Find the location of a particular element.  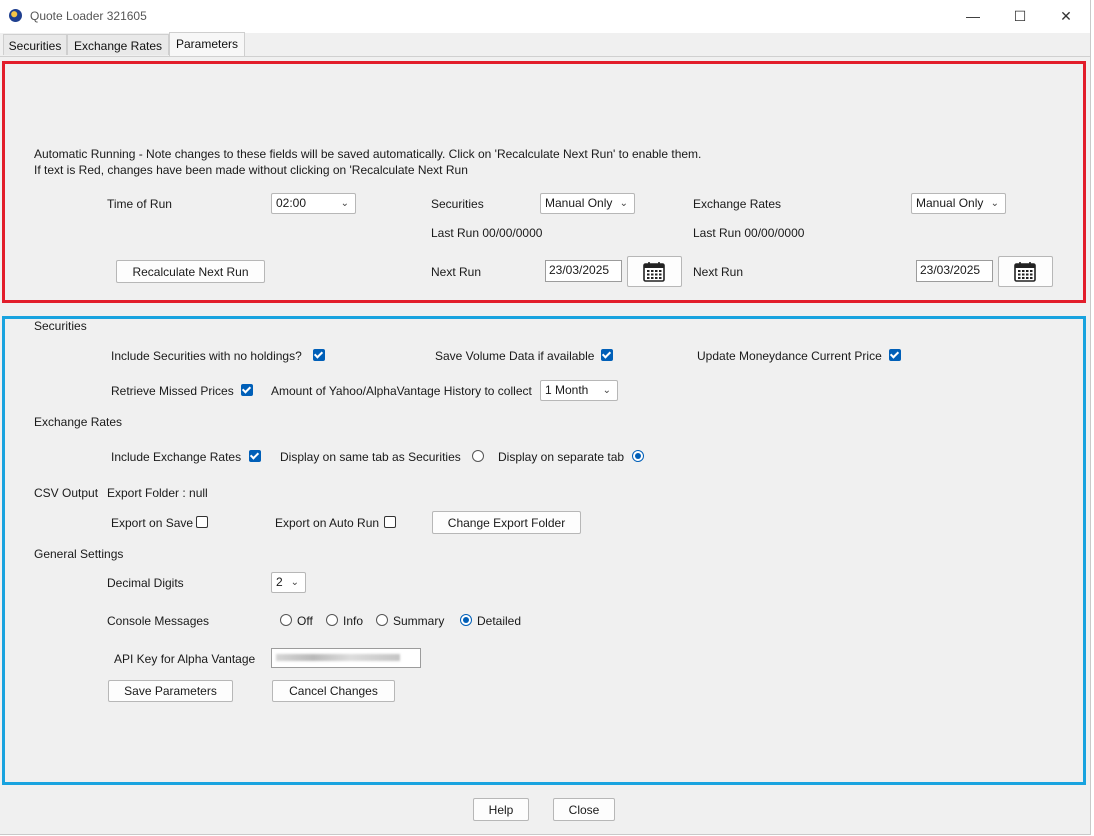

recalculate-next-run-button: Recalculate Next Run is located at coordinates (190, 271).